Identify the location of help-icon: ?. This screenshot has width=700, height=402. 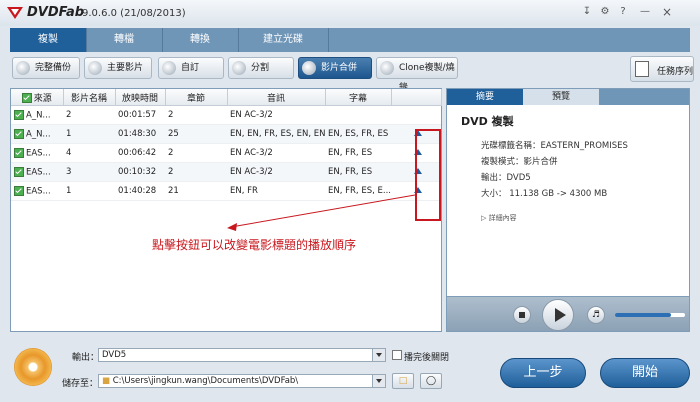
(623, 12).